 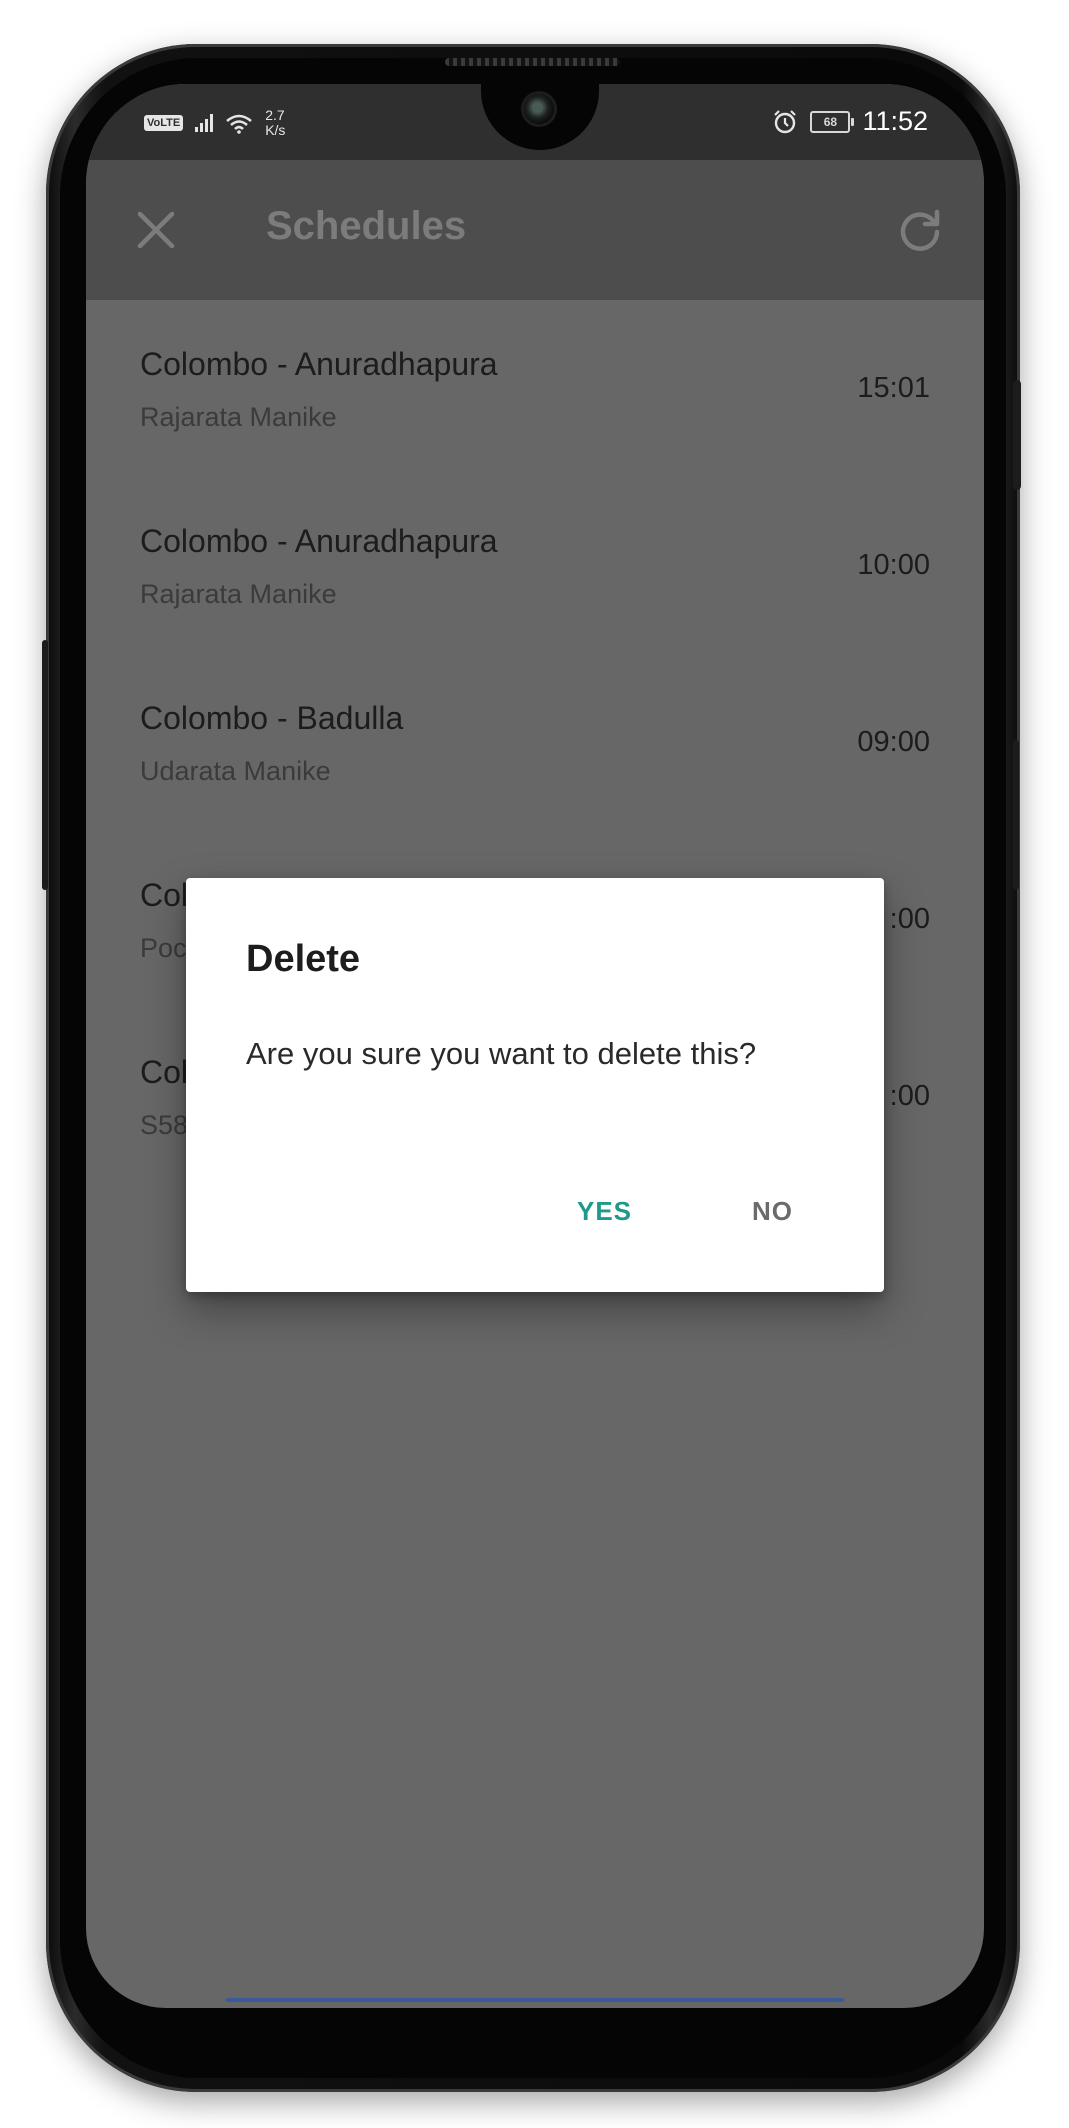 I want to click on left-side-button, so click(x=45, y=765).